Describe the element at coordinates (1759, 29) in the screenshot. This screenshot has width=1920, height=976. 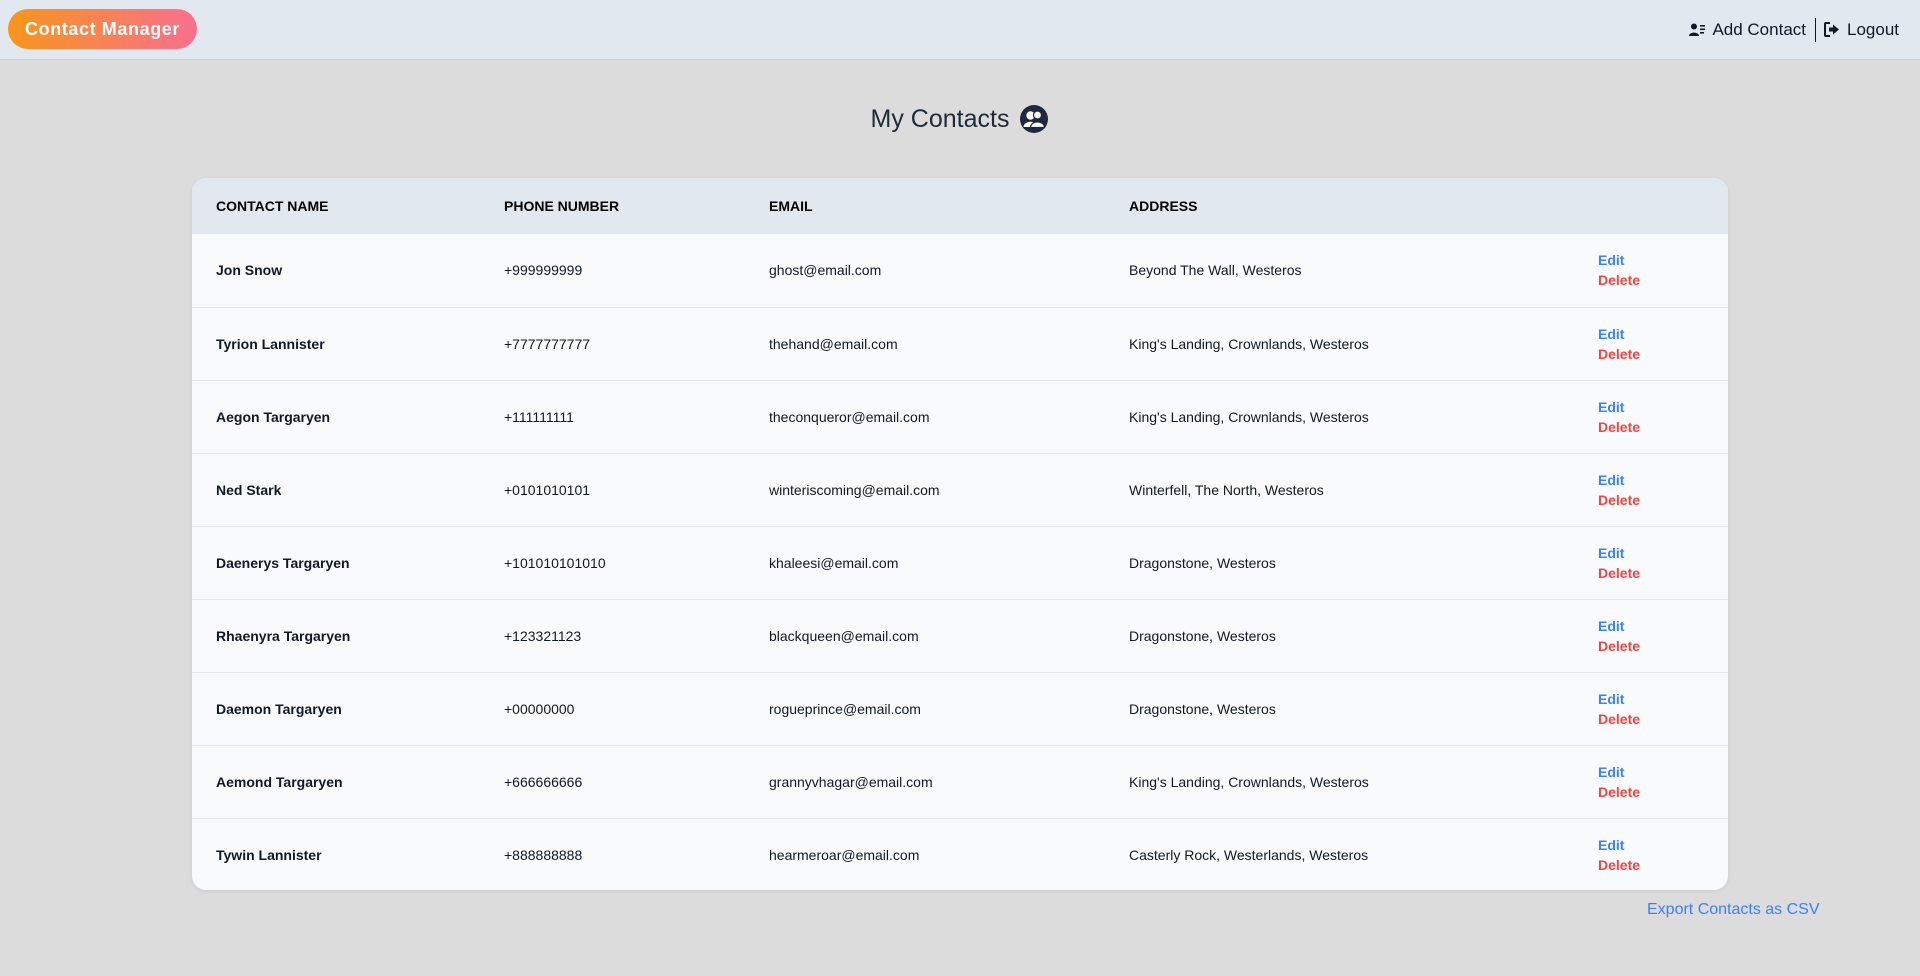
I see `add-contact-label: Add Contact` at that location.